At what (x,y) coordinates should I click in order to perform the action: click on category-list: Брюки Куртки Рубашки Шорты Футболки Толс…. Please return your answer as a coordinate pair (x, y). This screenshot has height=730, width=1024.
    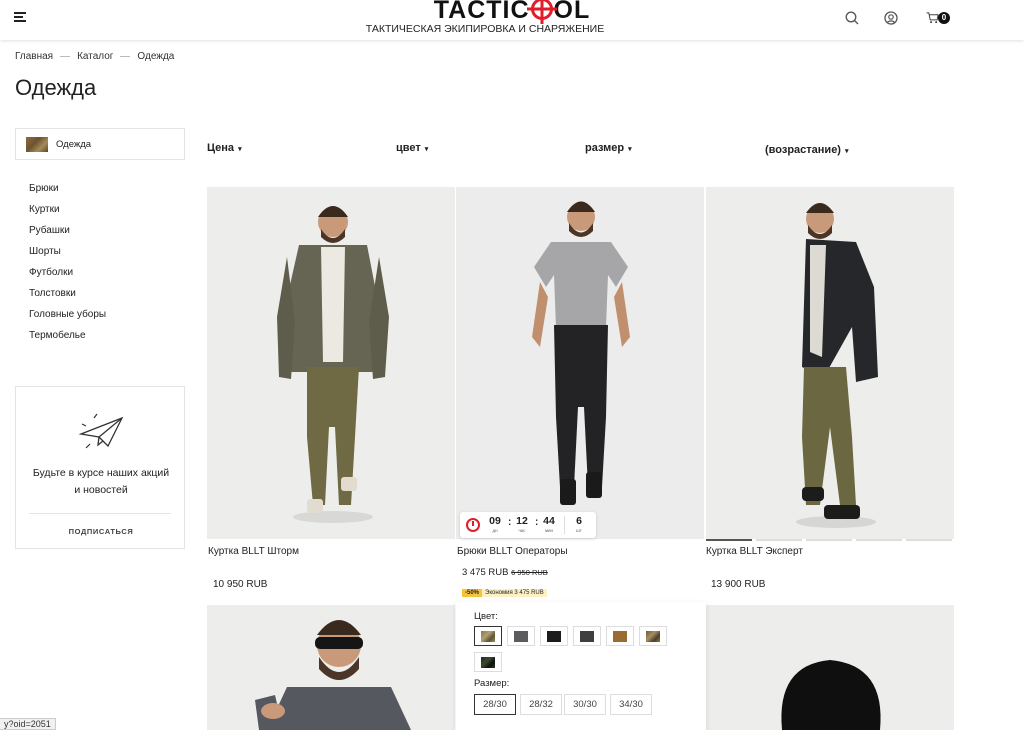
    Looking at the image, I should click on (67, 262).